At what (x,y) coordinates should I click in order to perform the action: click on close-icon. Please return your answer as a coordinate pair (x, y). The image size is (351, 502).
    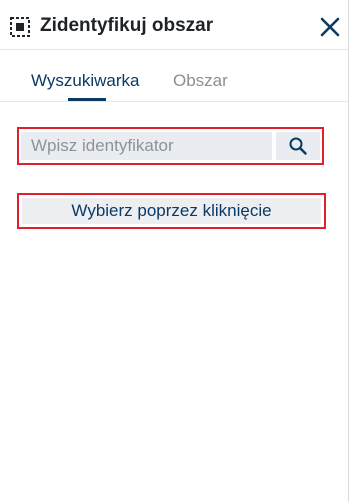
    Looking at the image, I should click on (330, 27).